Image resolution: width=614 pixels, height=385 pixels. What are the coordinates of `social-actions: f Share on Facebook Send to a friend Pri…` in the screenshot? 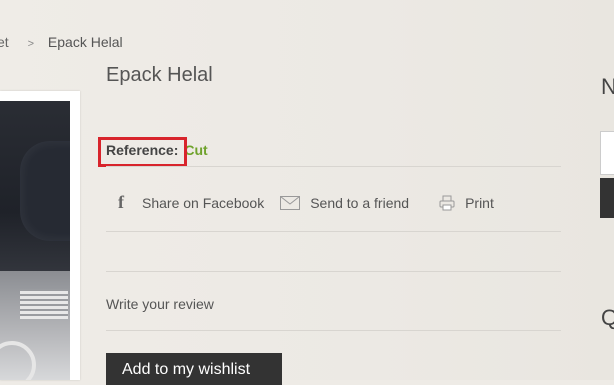 It's located at (306, 202).